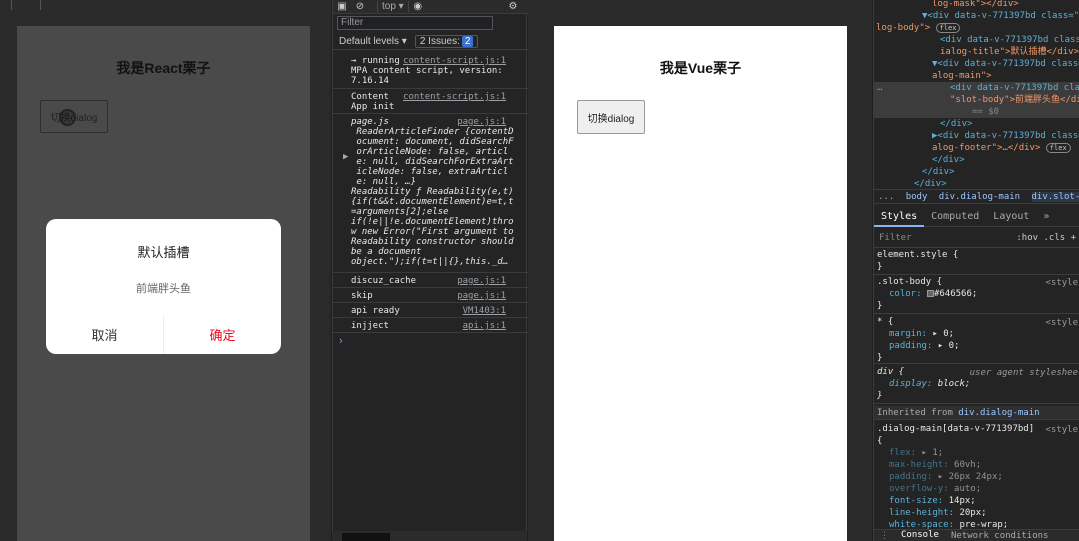 The width and height of the screenshot is (1079, 541). Describe the element at coordinates (430, 280) in the screenshot. I see `console-log-entry: discuz_cache page.js:1` at that location.